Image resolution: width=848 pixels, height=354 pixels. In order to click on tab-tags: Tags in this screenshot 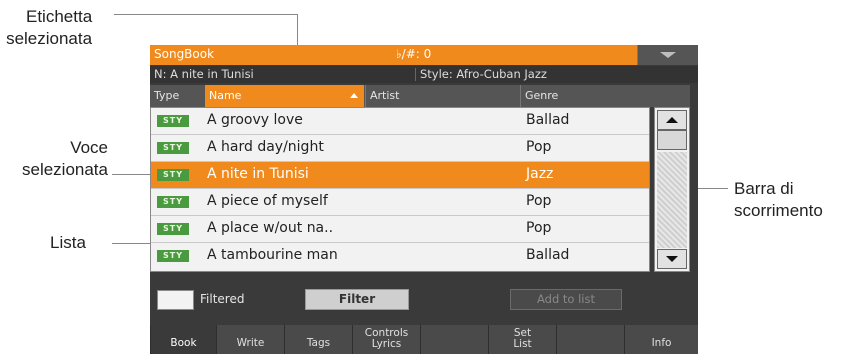, I will do `click(318, 339)`.